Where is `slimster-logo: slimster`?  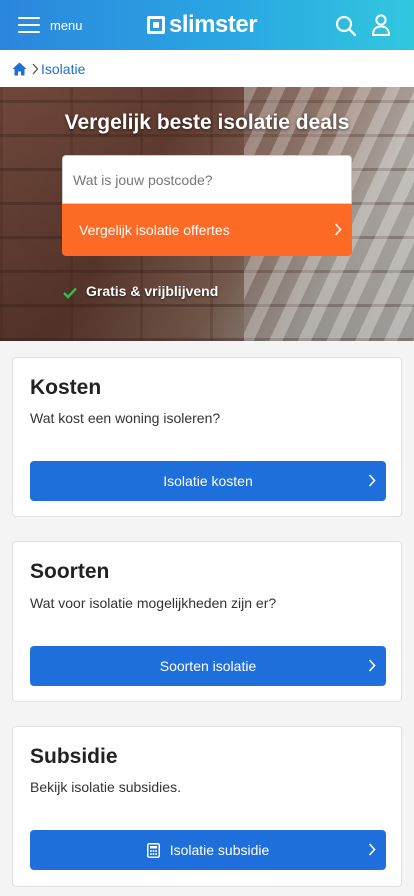 slimster-logo: slimster is located at coordinates (202, 24).